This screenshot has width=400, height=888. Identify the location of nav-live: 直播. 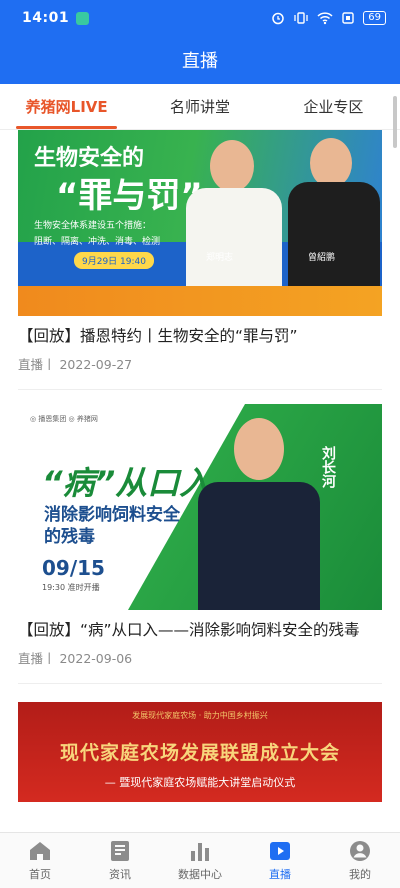
(280, 860).